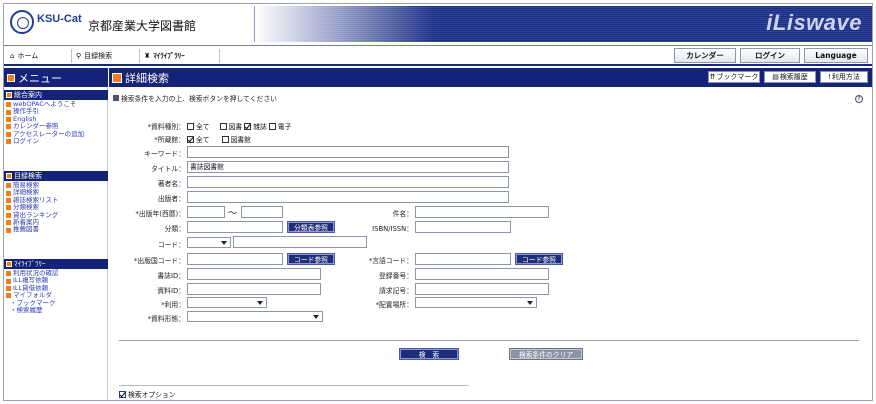 This screenshot has width=876, height=404. I want to click on nav-home-label: ホーム, so click(28, 56).